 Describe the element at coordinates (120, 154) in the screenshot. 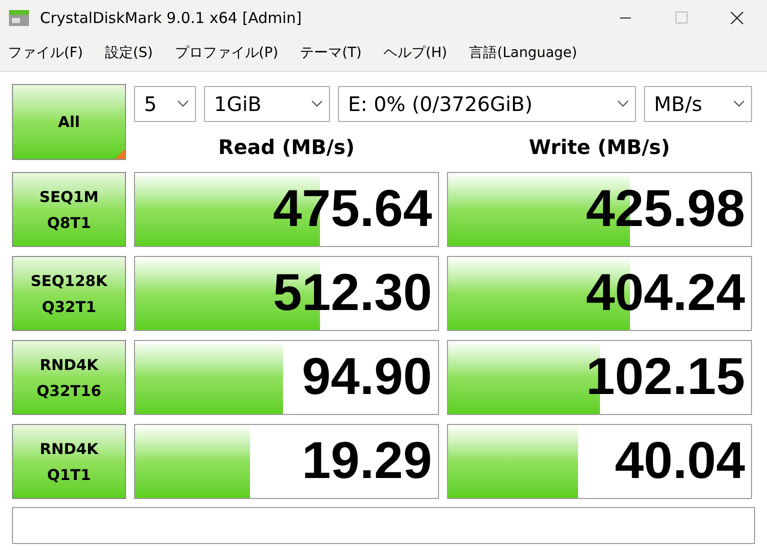

I see `corner-icon` at that location.